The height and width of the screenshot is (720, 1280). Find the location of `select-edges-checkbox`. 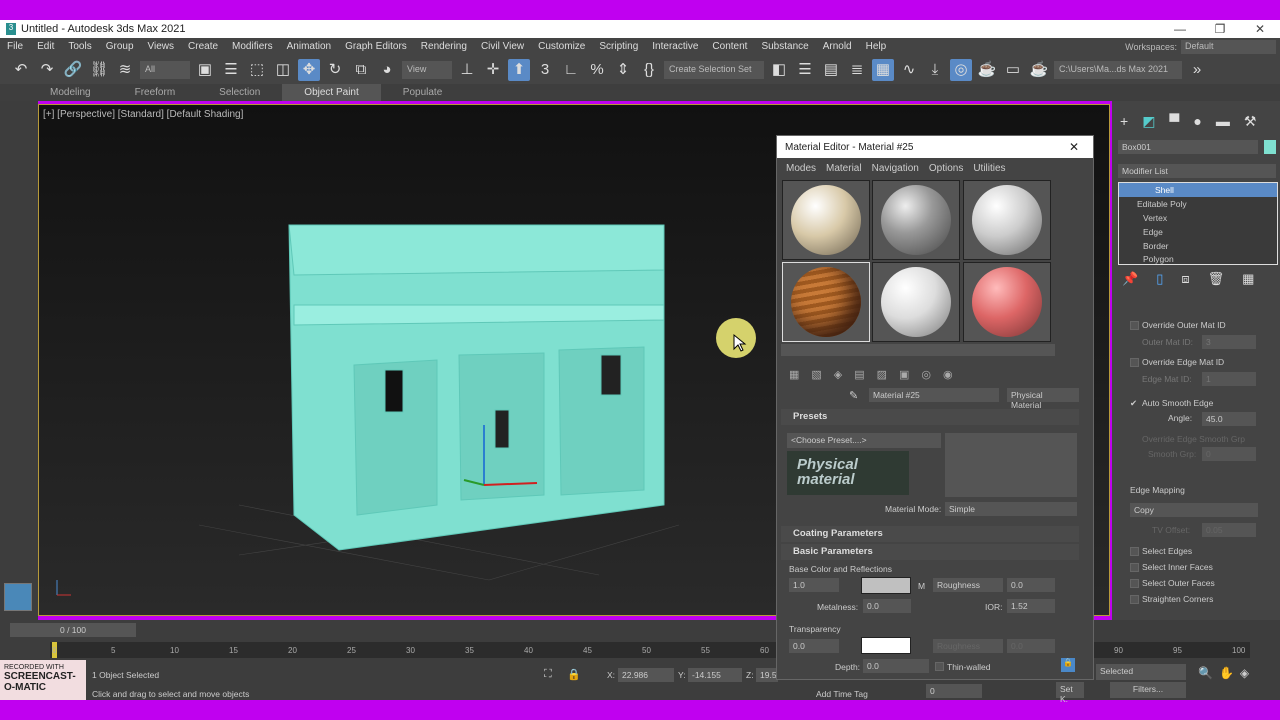

select-edges-checkbox is located at coordinates (1134, 551).